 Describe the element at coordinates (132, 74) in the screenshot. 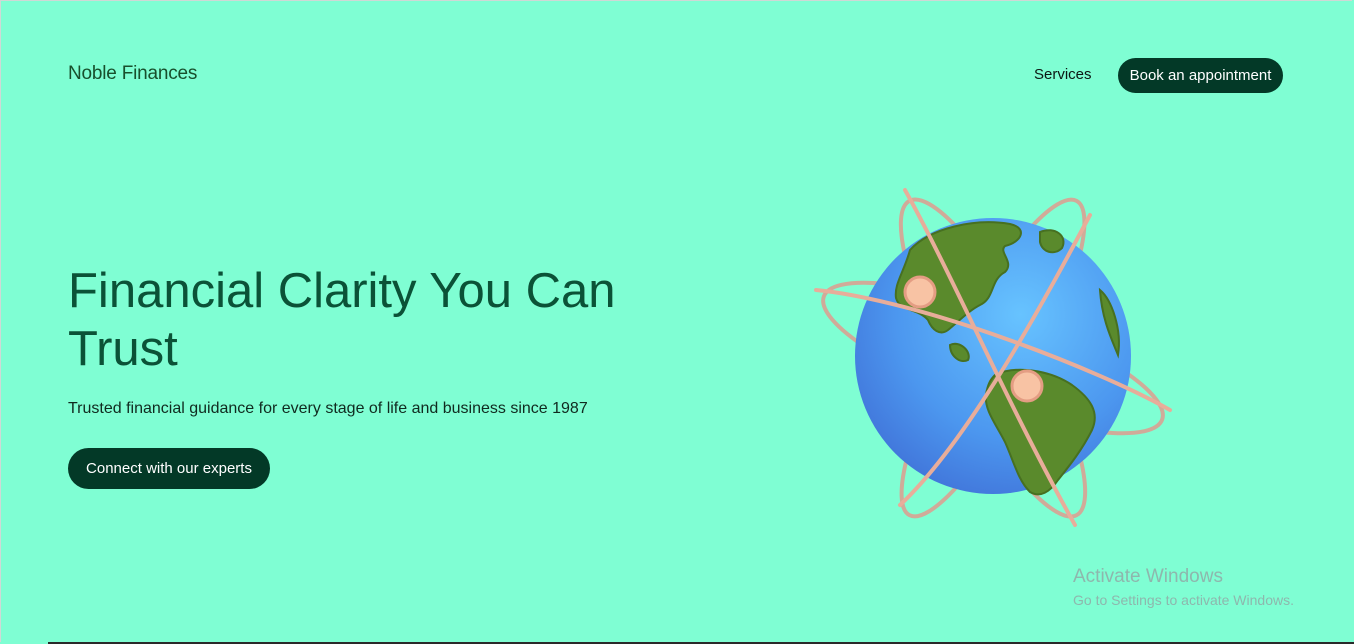

I see `brand-logo: Noble Finances` at that location.